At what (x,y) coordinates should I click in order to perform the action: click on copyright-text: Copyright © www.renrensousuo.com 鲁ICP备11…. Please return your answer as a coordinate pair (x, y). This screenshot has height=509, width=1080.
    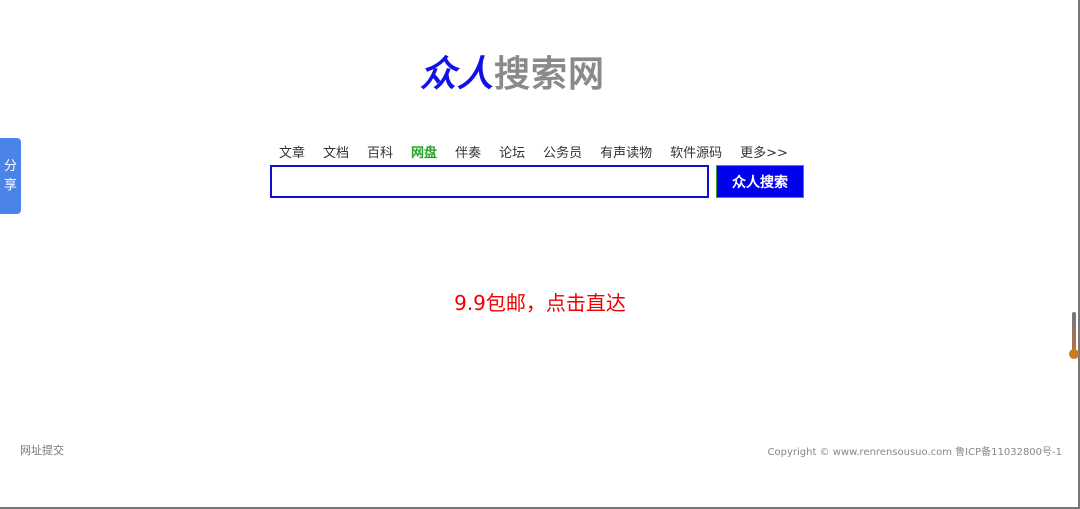
    Looking at the image, I should click on (914, 452).